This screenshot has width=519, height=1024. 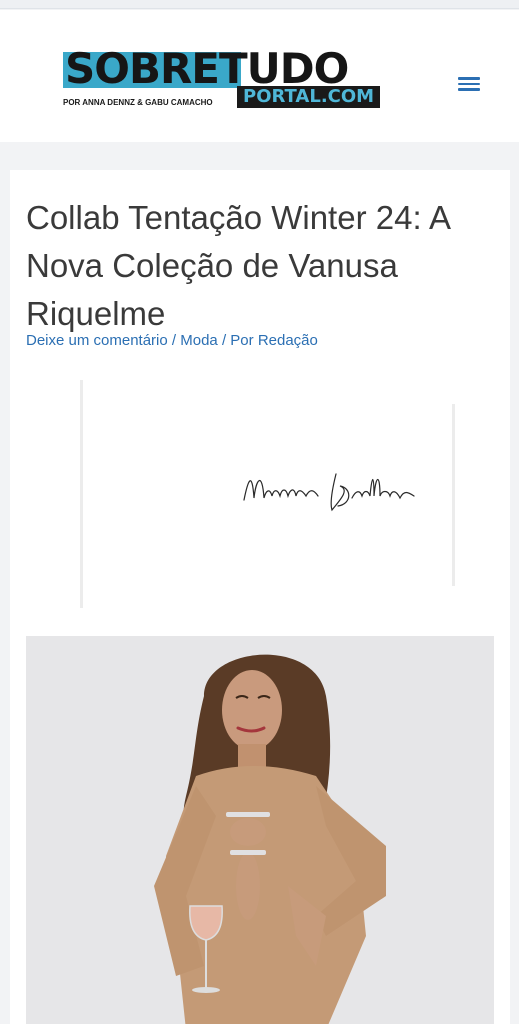 What do you see at coordinates (81, 494) in the screenshot?
I see `banner-divider-left` at bounding box center [81, 494].